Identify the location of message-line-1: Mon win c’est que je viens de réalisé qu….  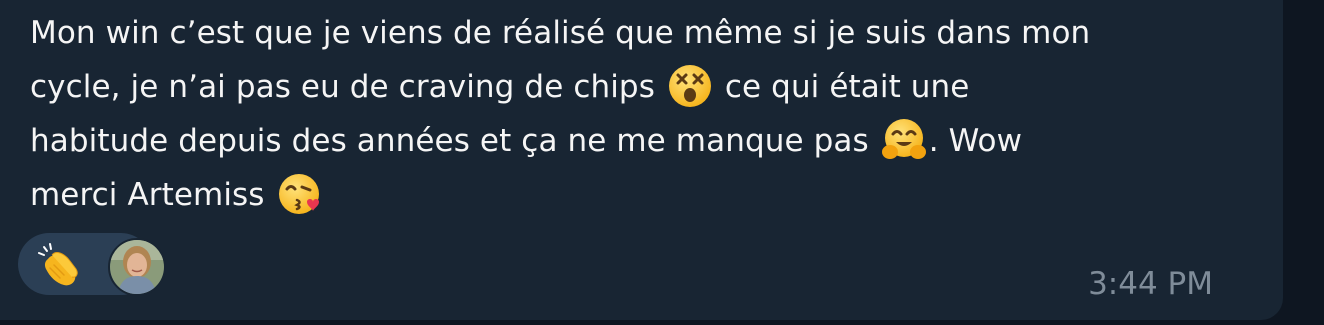
(560, 33).